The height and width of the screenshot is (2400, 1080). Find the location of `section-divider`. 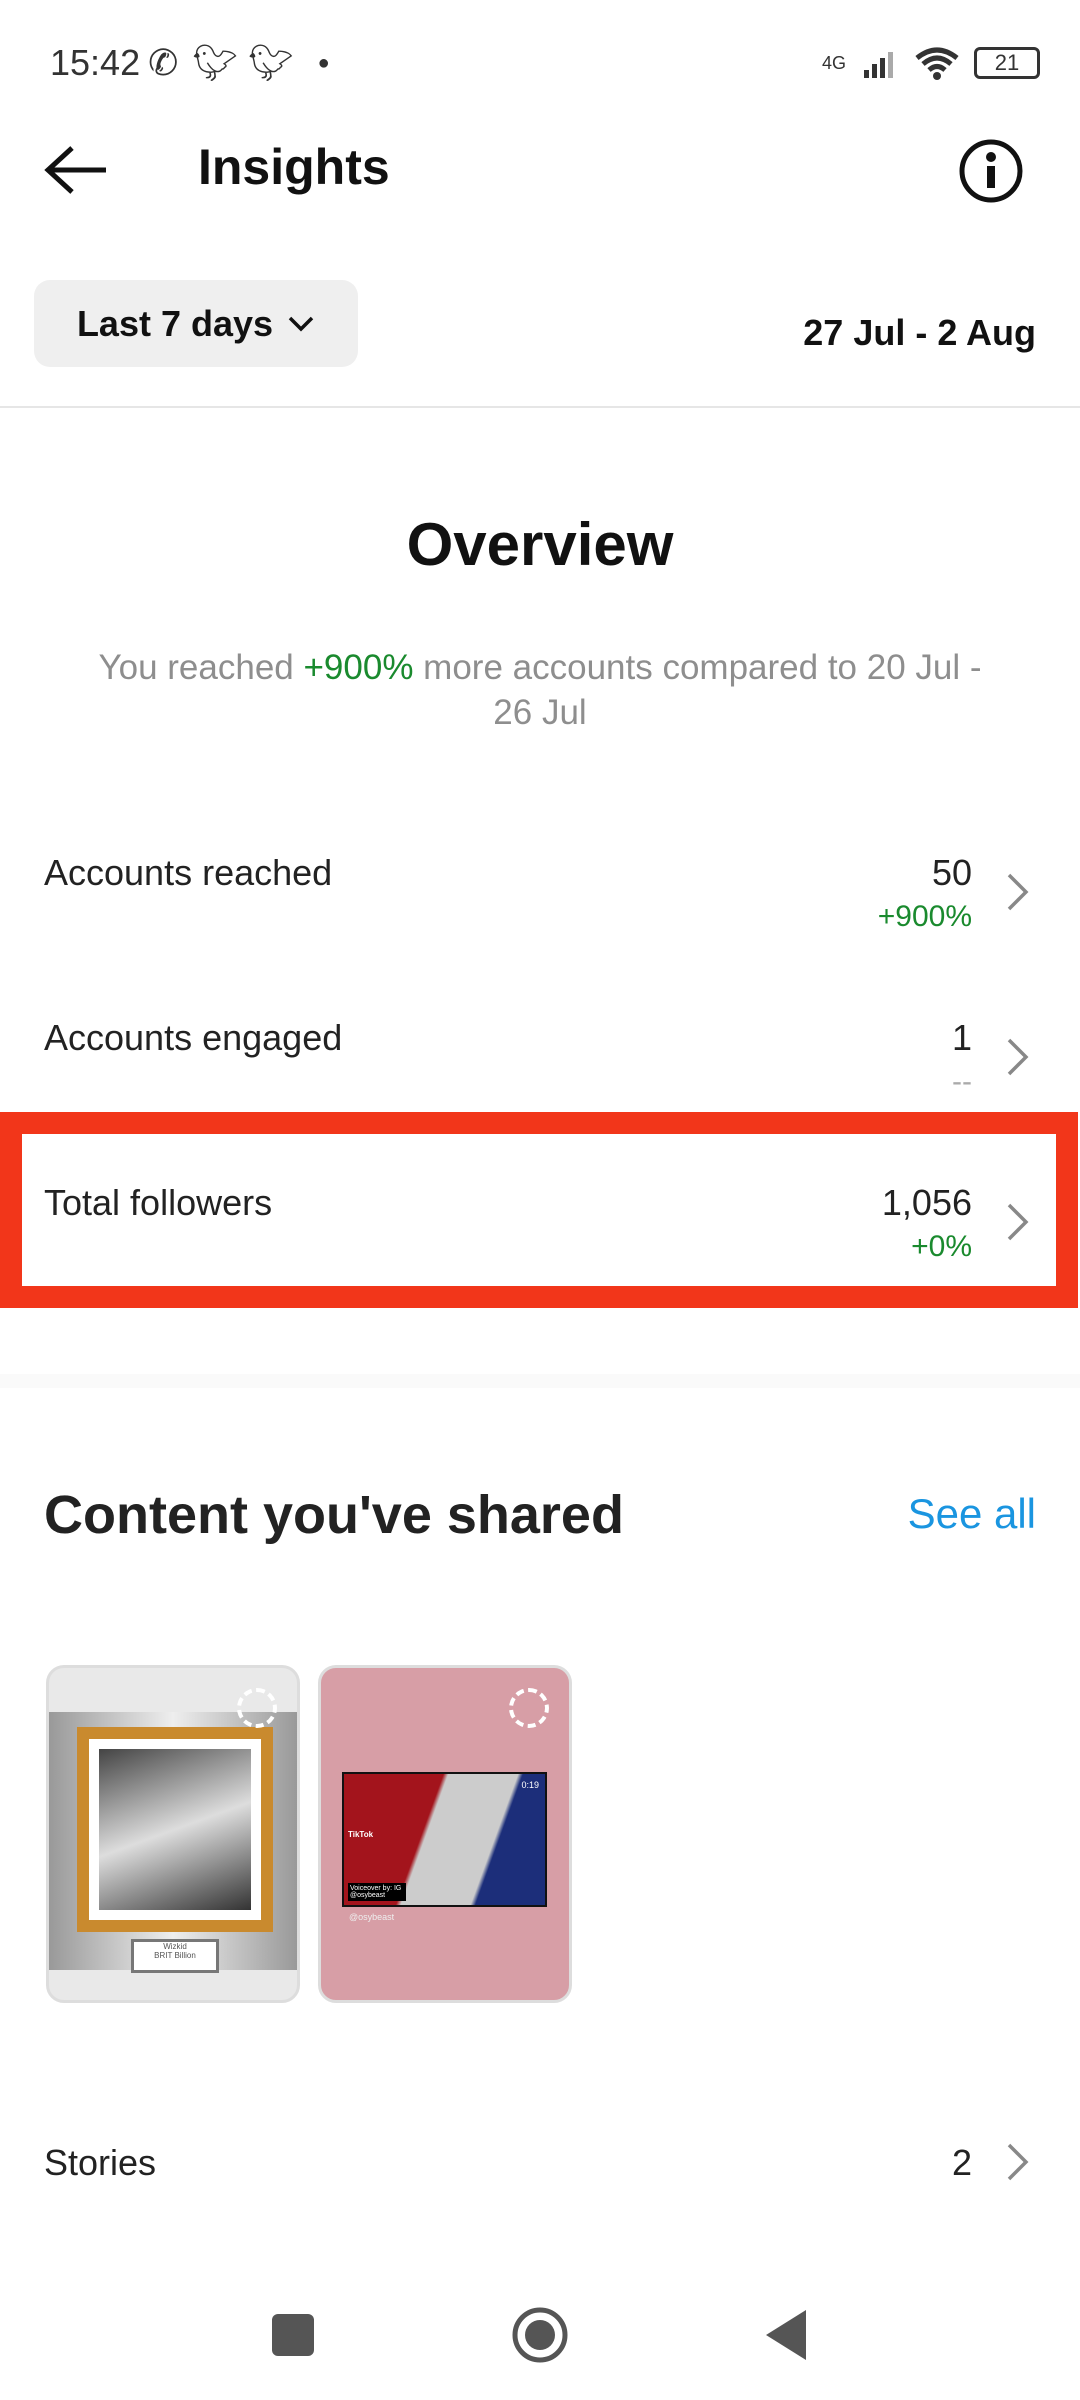

section-divider is located at coordinates (540, 1381).